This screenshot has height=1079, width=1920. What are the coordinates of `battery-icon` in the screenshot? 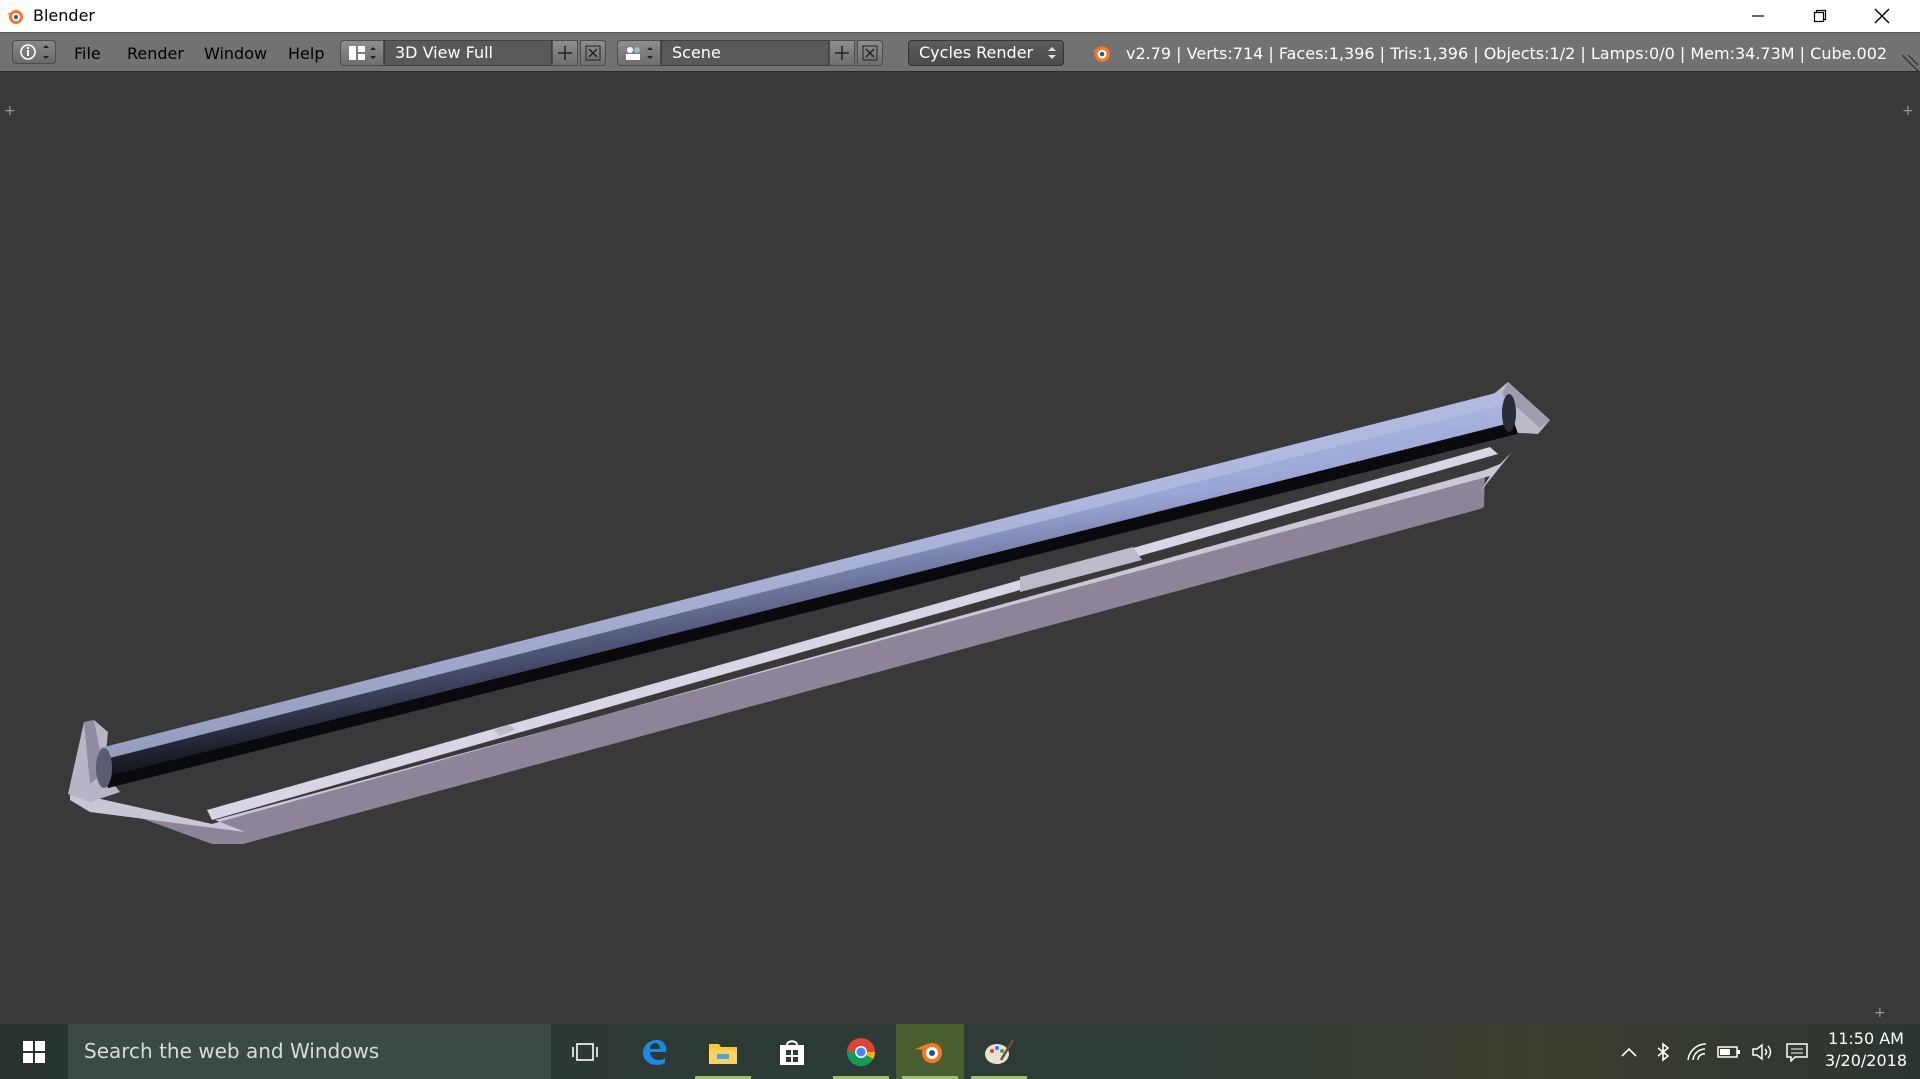 It's located at (1728, 1052).